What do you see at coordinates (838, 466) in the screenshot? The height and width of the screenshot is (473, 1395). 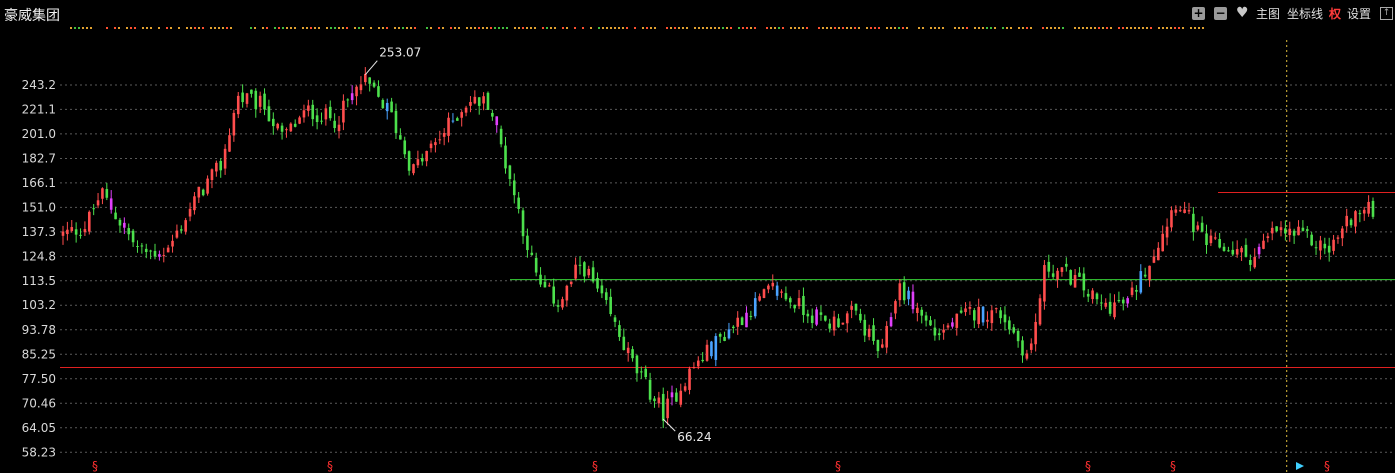 I see `event-marker: §` at bounding box center [838, 466].